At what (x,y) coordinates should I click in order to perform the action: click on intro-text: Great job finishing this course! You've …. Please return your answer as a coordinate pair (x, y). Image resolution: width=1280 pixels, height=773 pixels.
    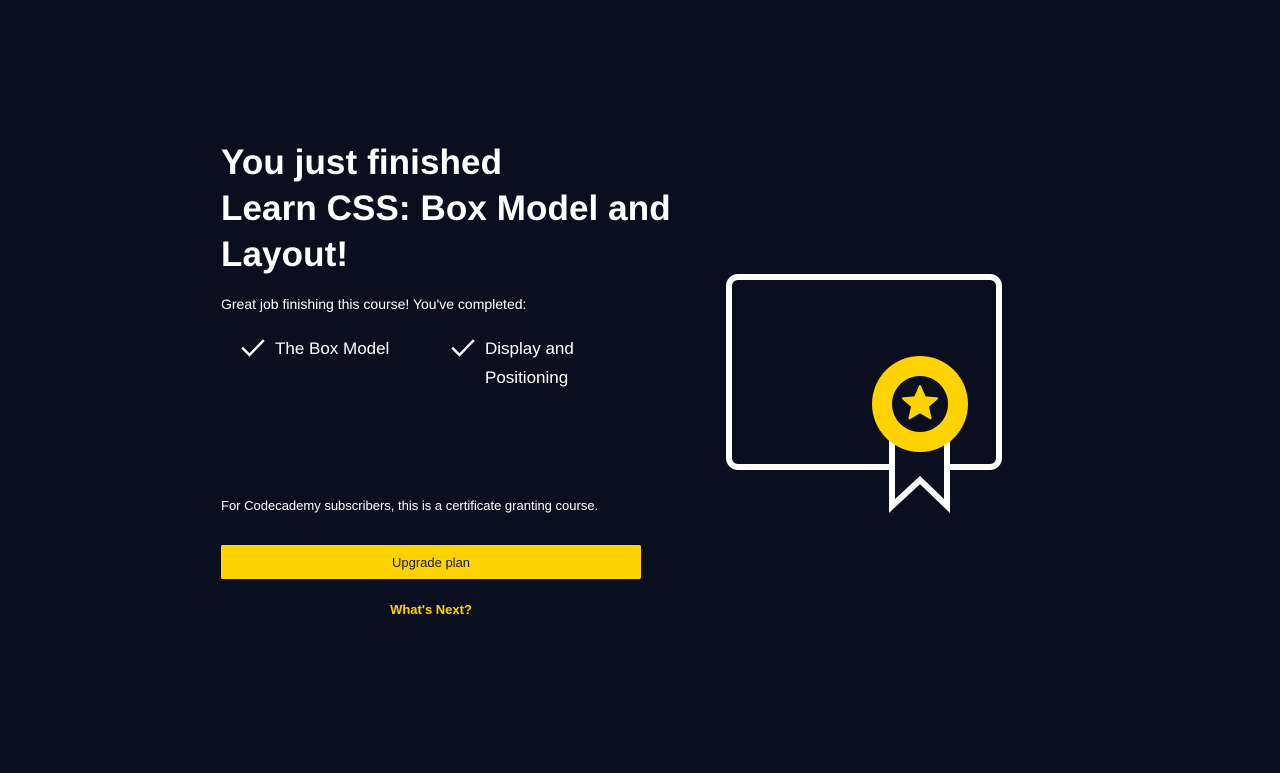
    Looking at the image, I should click on (374, 304).